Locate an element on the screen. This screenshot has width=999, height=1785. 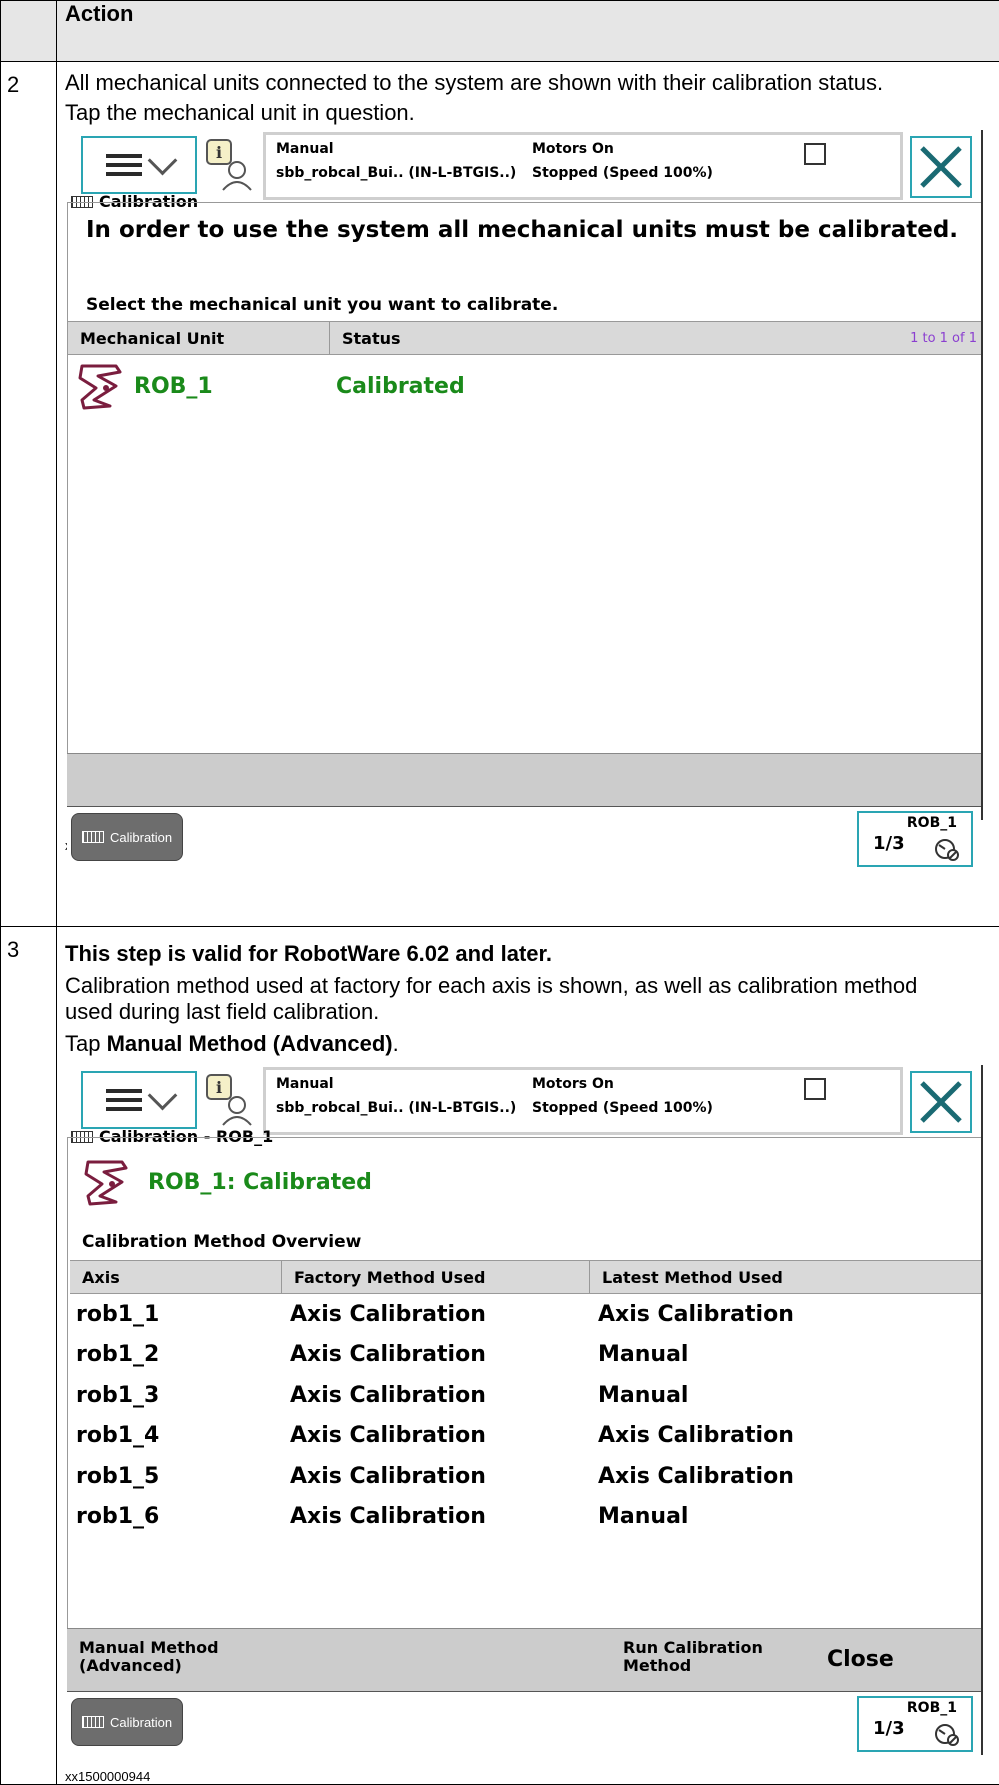
step-2-line-2: Tap the mechanical unit in question. is located at coordinates (532, 113).